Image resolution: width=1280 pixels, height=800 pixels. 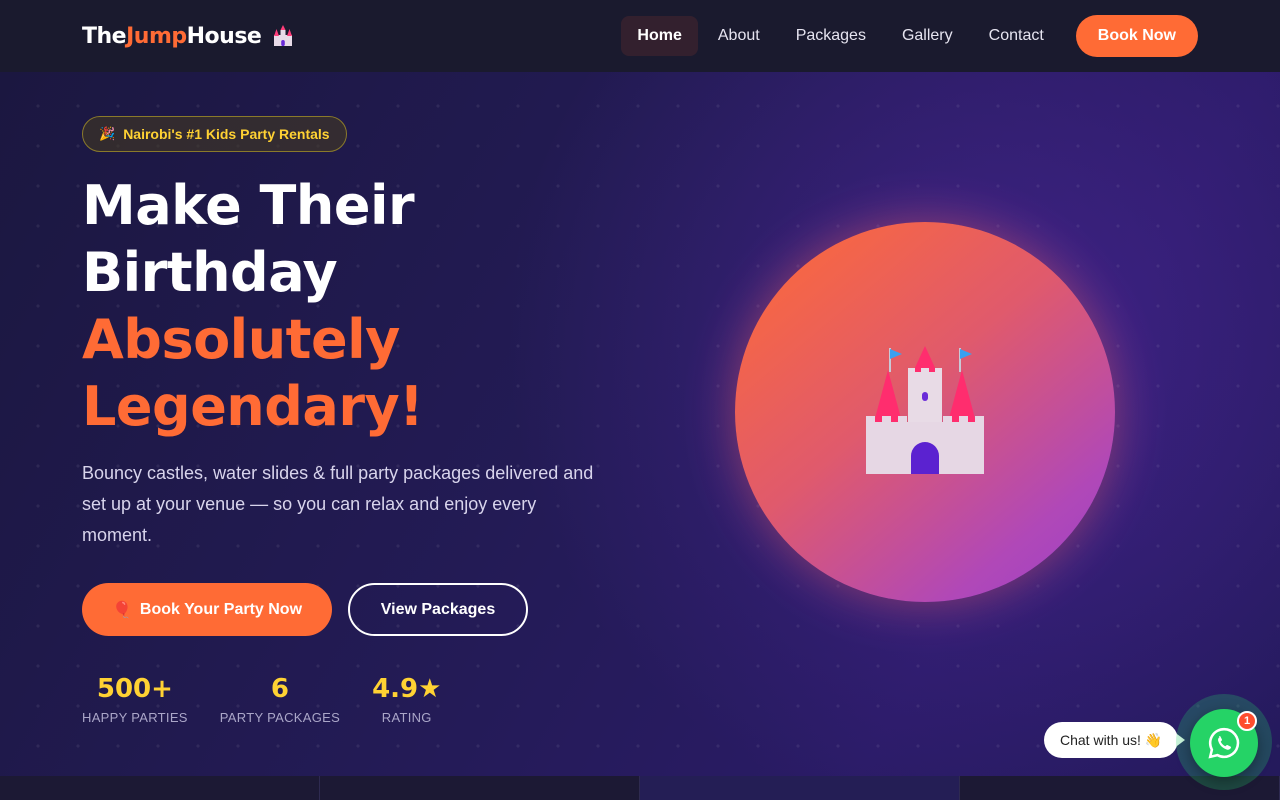 What do you see at coordinates (831, 36) in the screenshot?
I see `nav-link-packages: Packages` at bounding box center [831, 36].